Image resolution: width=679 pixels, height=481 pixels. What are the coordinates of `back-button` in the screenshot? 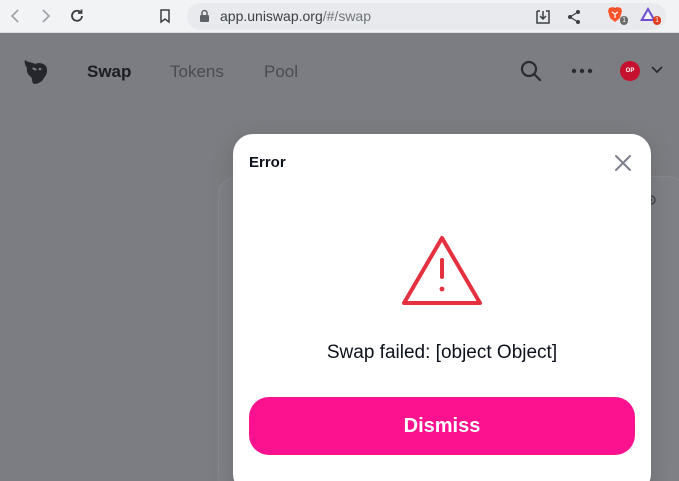 It's located at (15, 16).